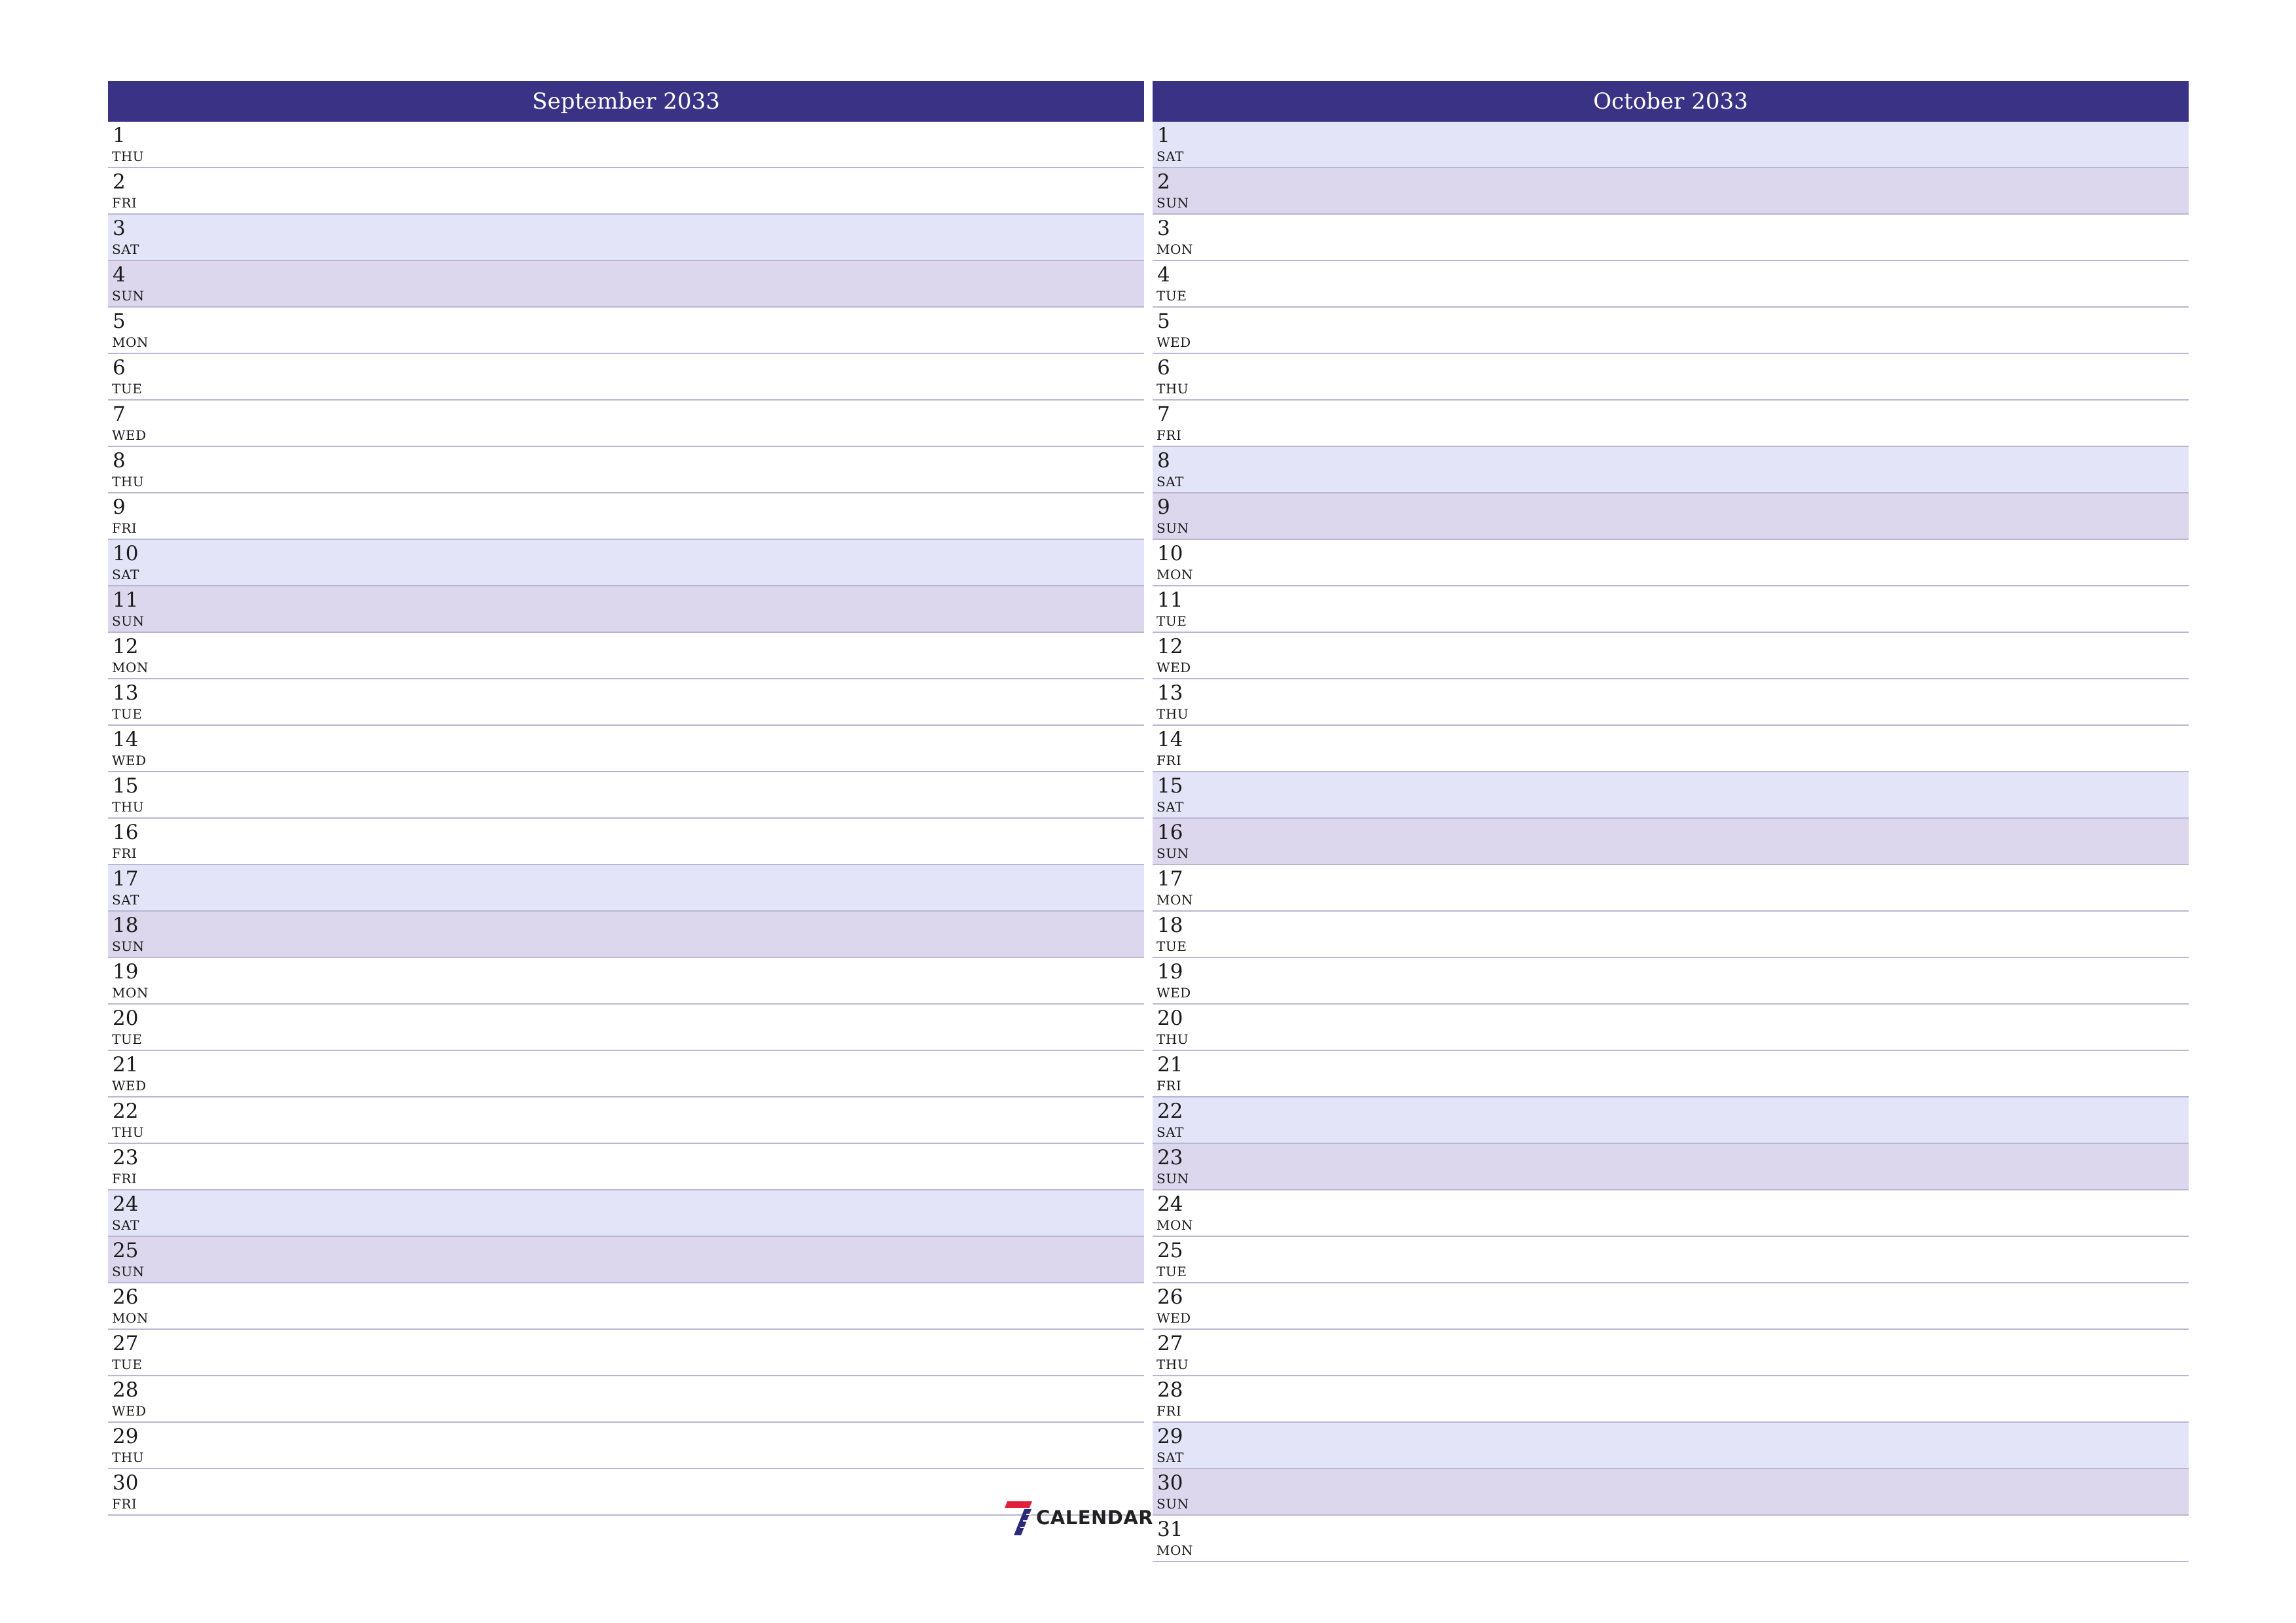 This screenshot has height=1623, width=2296. Describe the element at coordinates (626, 935) in the screenshot. I see `day-row: 18 SUN` at that location.